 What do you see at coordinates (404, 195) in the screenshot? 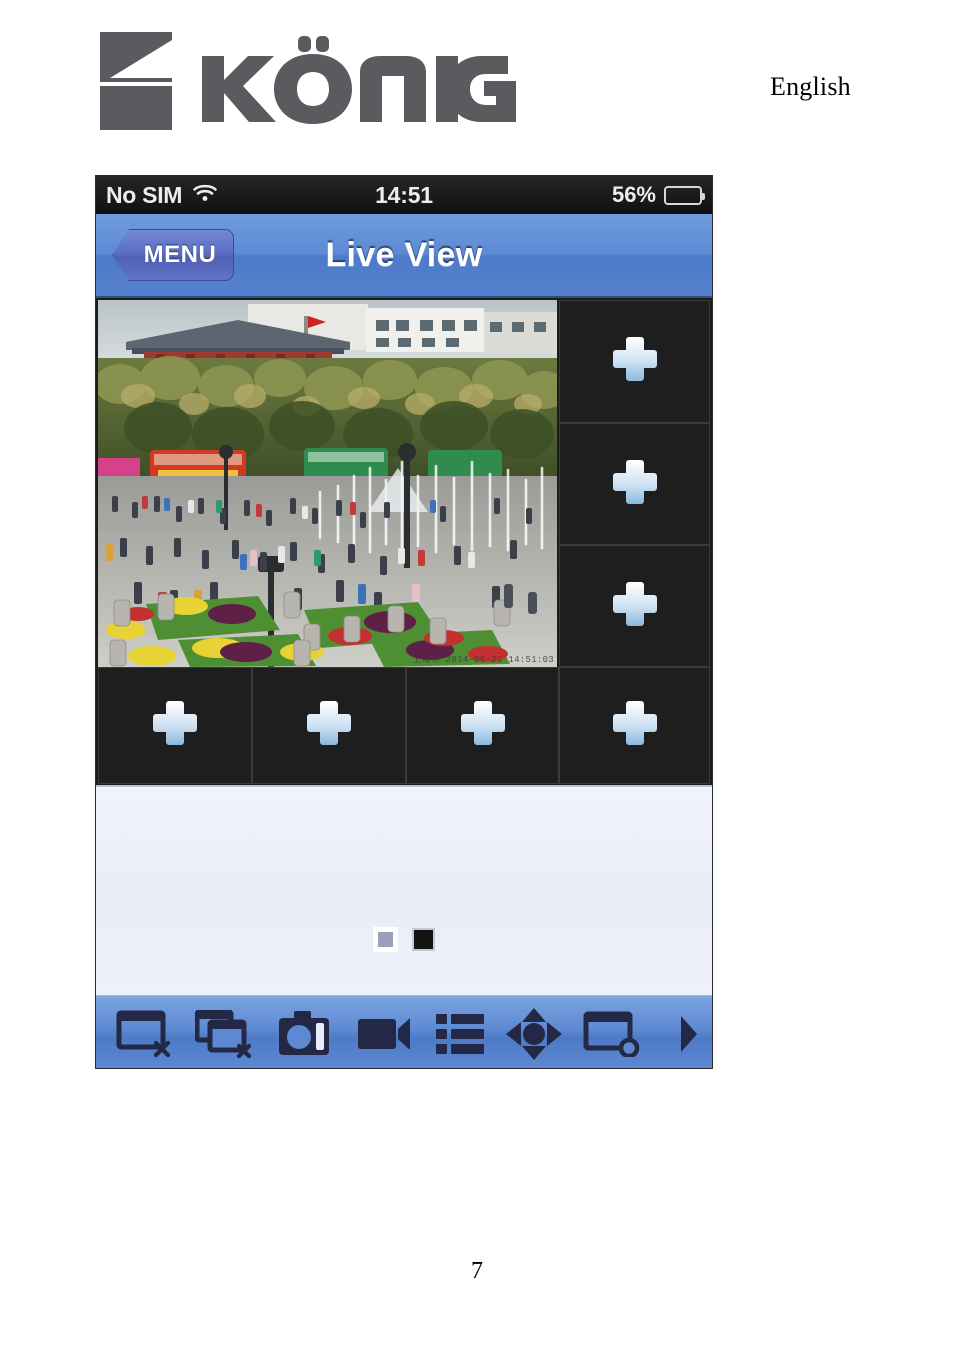
I see `status-bar: No SIM 14:51 56%` at bounding box center [404, 195].